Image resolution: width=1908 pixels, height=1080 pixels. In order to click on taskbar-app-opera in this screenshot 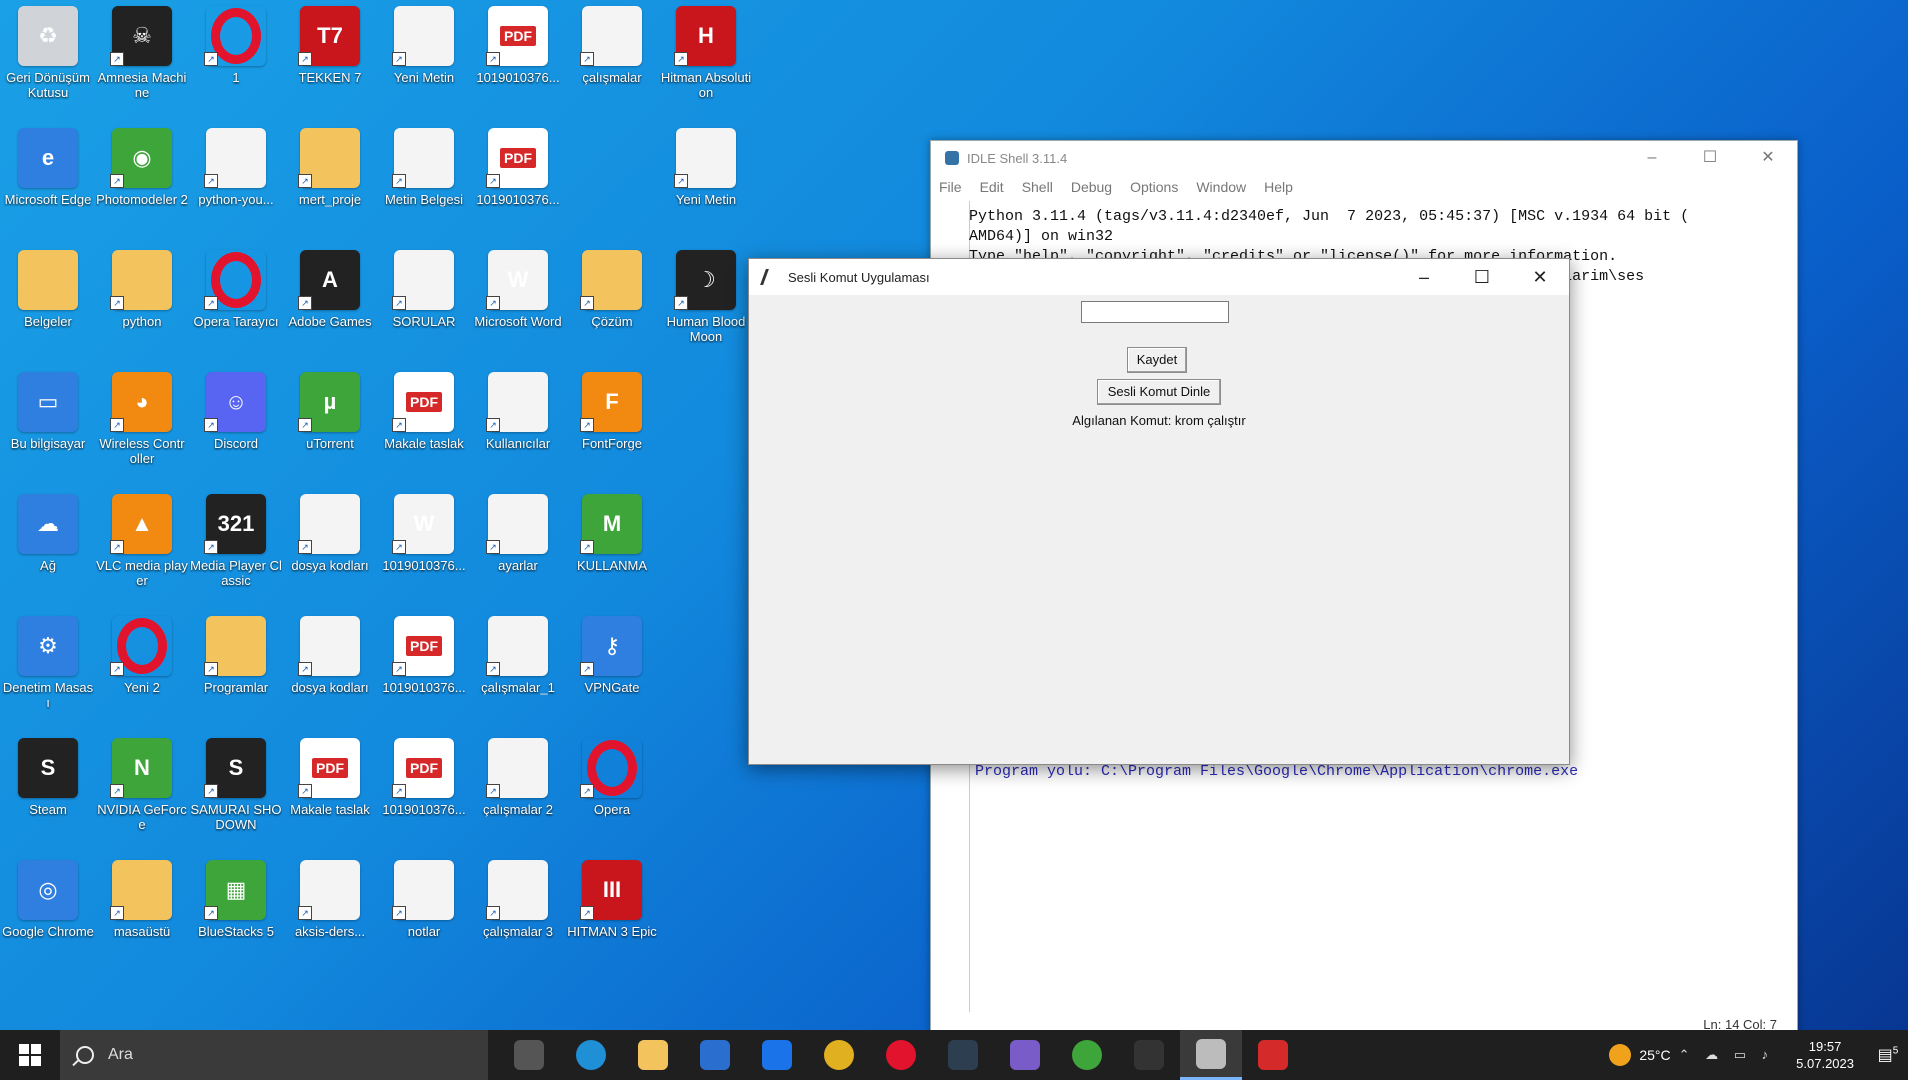, I will do `click(901, 1055)`.